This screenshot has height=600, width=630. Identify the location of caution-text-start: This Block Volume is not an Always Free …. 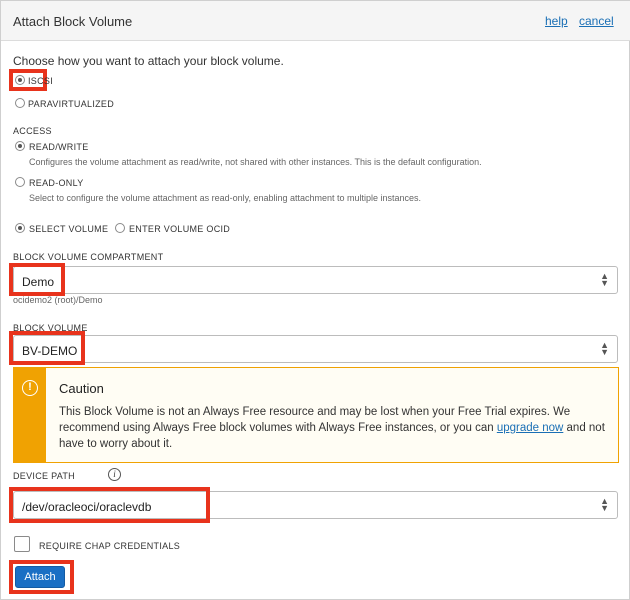
(315, 420).